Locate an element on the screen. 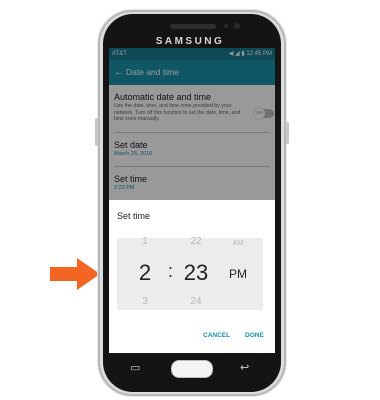  power-button is located at coordinates (287, 133).